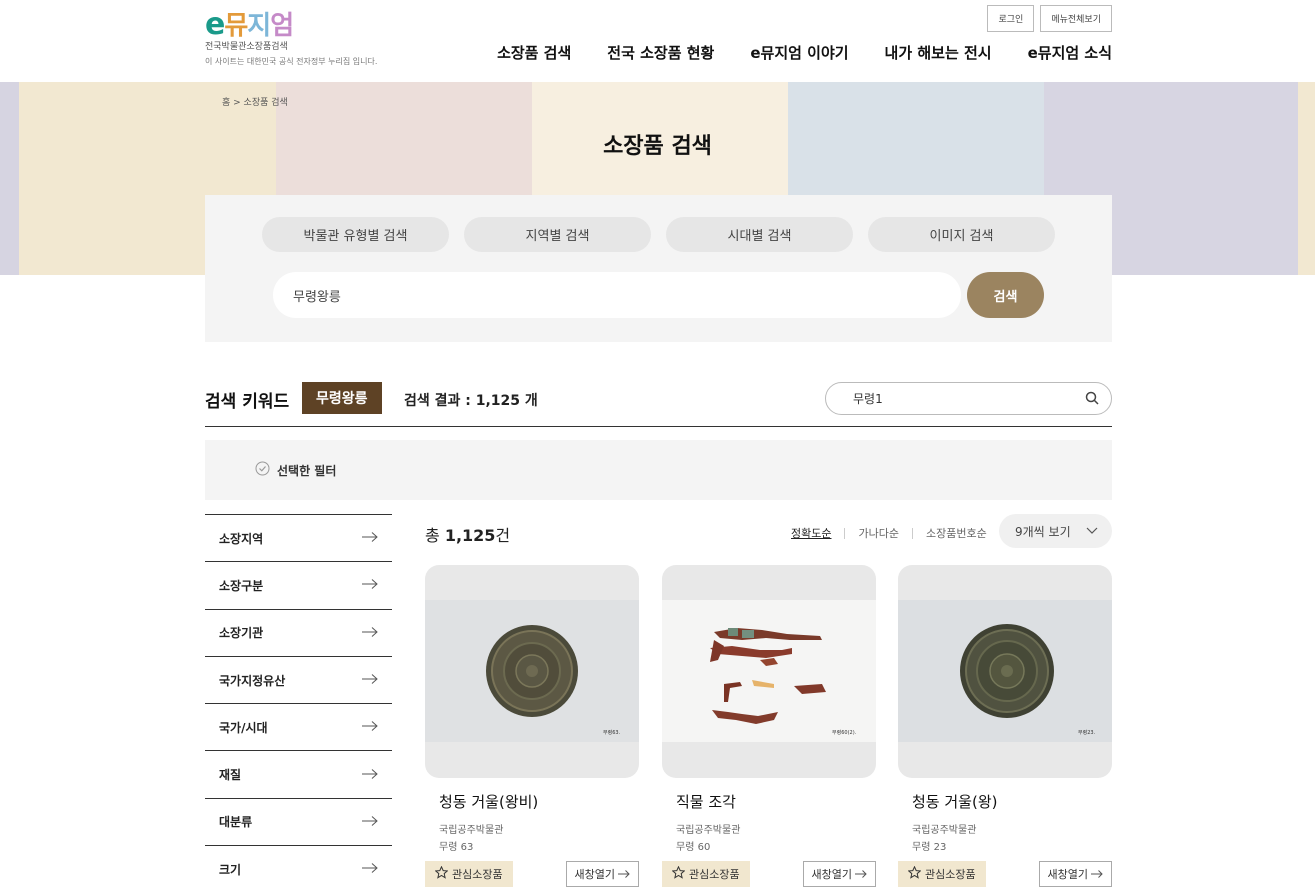  What do you see at coordinates (503, 535) in the screenshot?
I see `total-suffix: 건` at bounding box center [503, 535].